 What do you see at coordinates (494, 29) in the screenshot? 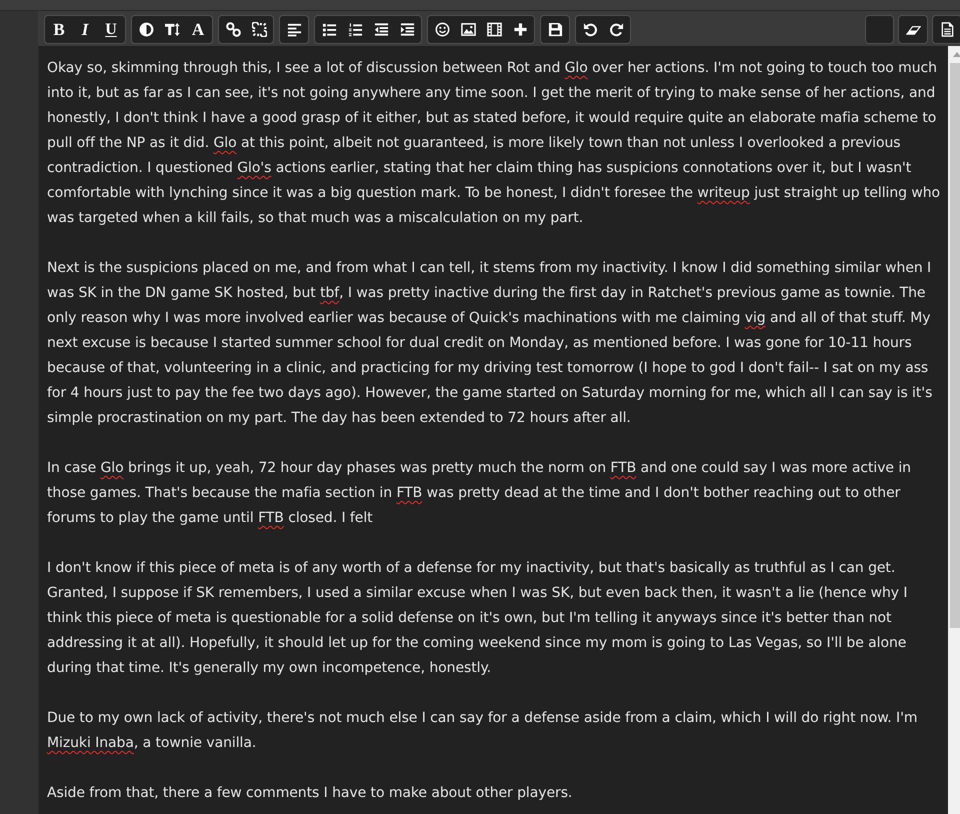
I see `film-strip-icon` at bounding box center [494, 29].